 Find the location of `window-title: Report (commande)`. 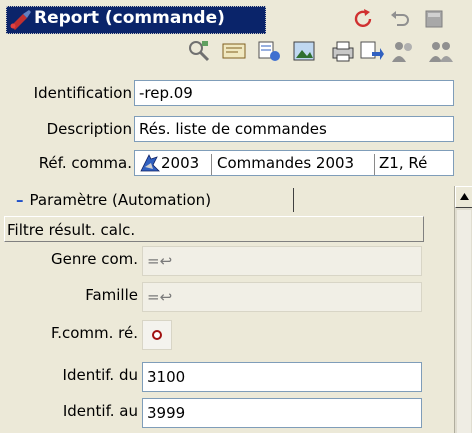

window-title: Report (commande) is located at coordinates (129, 18).